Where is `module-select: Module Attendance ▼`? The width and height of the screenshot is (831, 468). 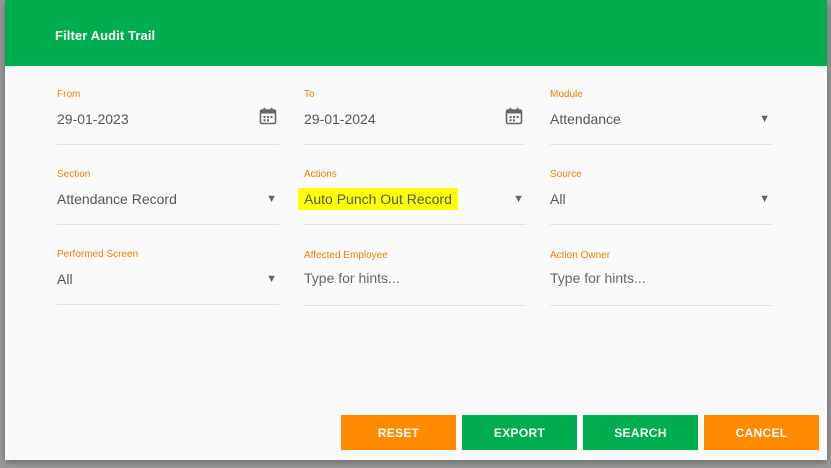 module-select: Module Attendance ▼ is located at coordinates (661, 117).